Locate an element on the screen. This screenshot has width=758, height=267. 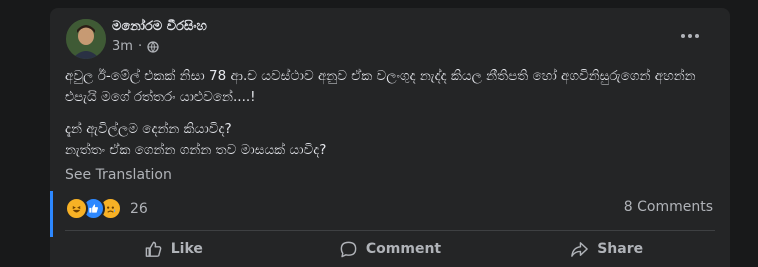
comment-bubble-icon is located at coordinates (348, 249).